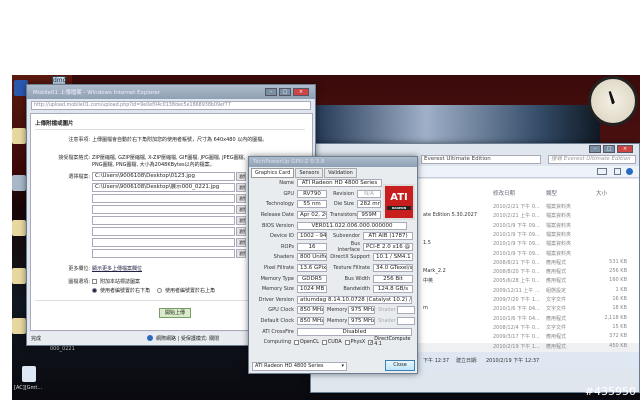 Image resolution: width=640 pixels, height=400 pixels. What do you see at coordinates (163, 187) in the screenshot?
I see `file-path-input: C:\Users\9006108\Desktop\展示000_0221.jpg` at bounding box center [163, 187].